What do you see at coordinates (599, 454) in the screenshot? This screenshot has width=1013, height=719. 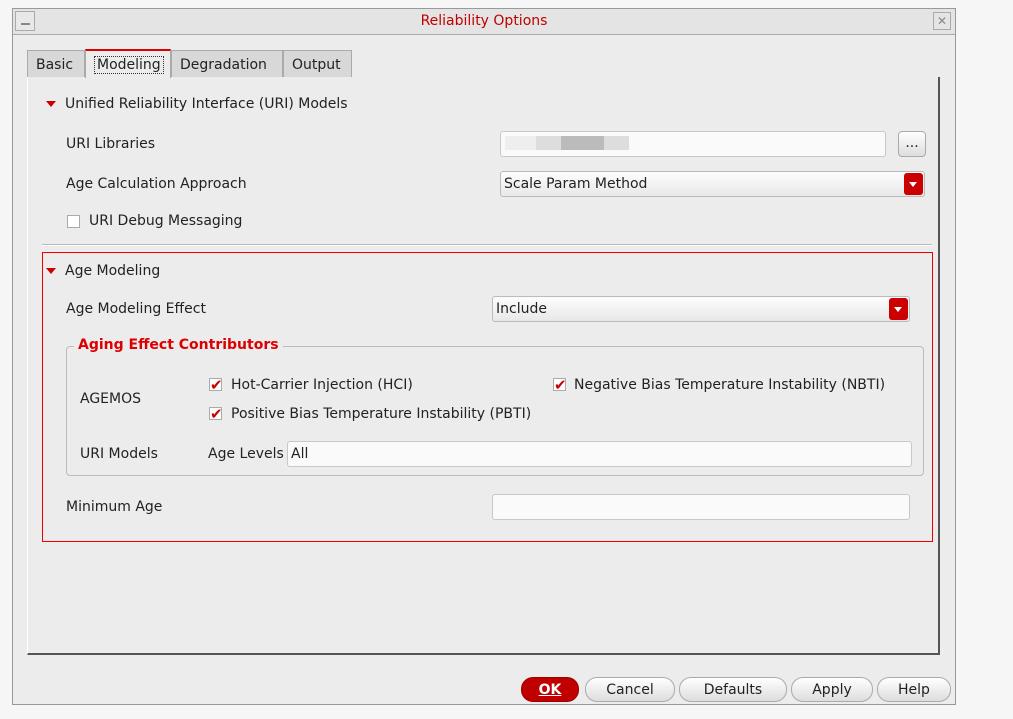 I see `age-levels-input: All` at bounding box center [599, 454].